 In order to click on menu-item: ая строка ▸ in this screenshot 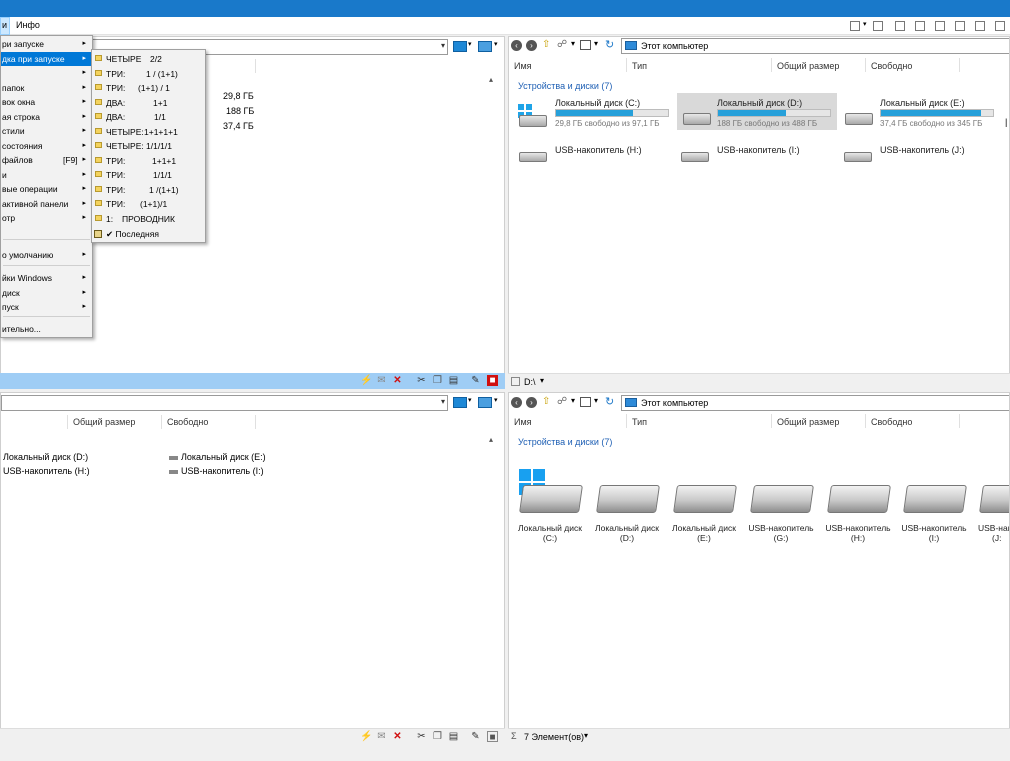, I will do `click(46, 117)`.